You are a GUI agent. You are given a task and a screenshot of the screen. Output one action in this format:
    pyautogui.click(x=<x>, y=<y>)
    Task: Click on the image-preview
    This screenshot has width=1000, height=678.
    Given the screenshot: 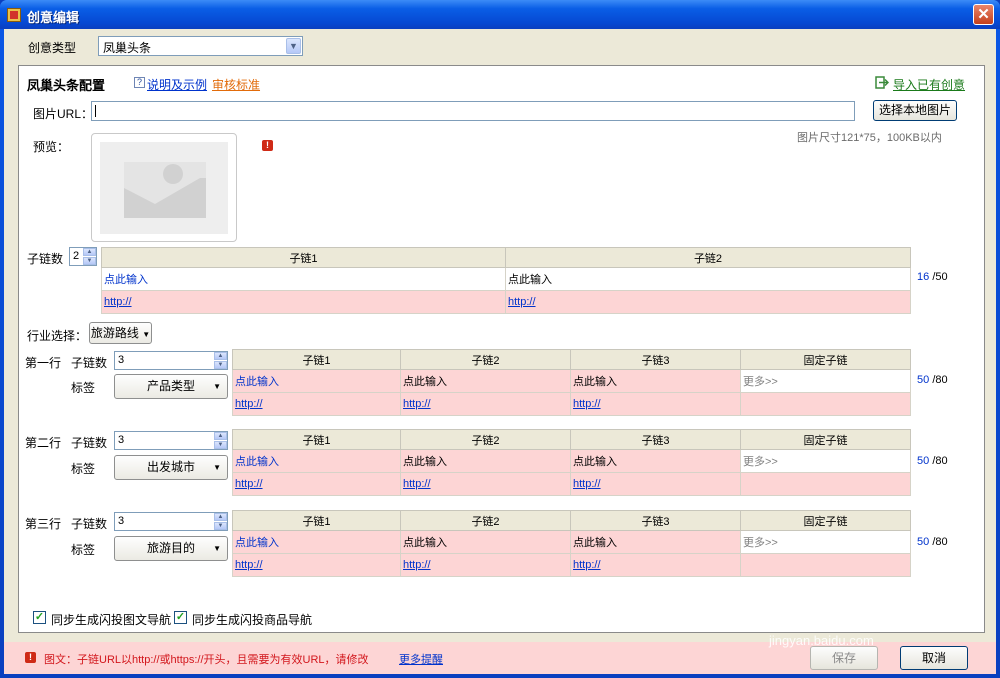 What is the action you would take?
    pyautogui.click(x=164, y=187)
    